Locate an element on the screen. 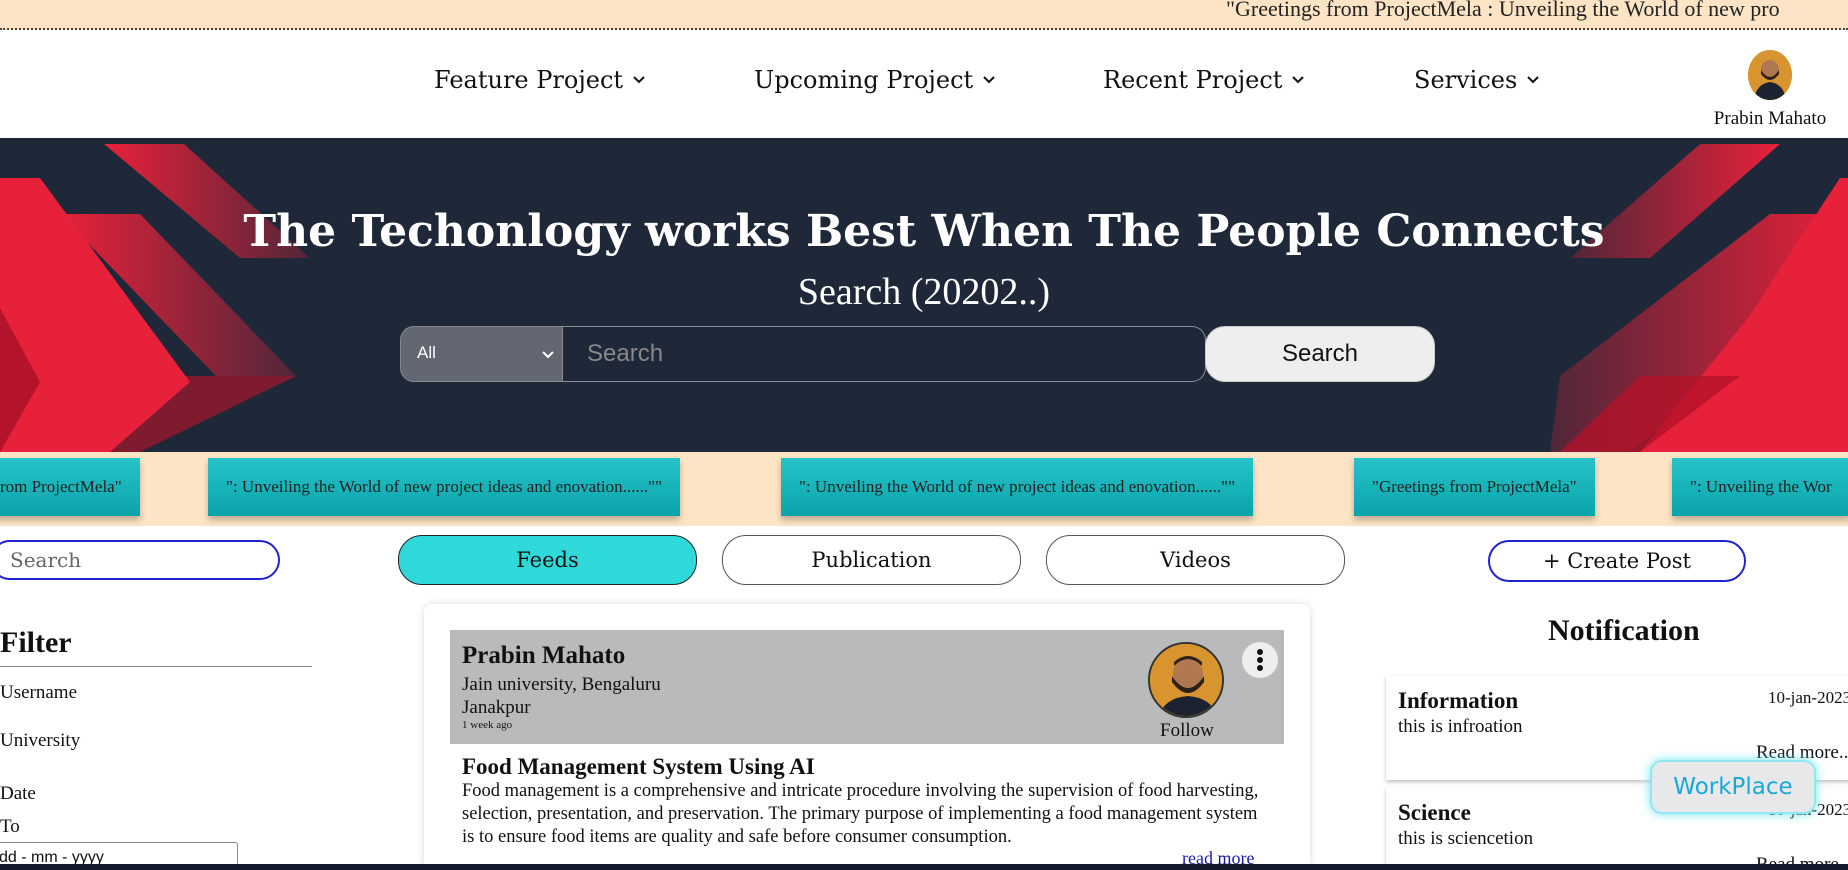 The image size is (1848, 870). notification-item-desc: this is sciencetion is located at coordinates (1466, 838).